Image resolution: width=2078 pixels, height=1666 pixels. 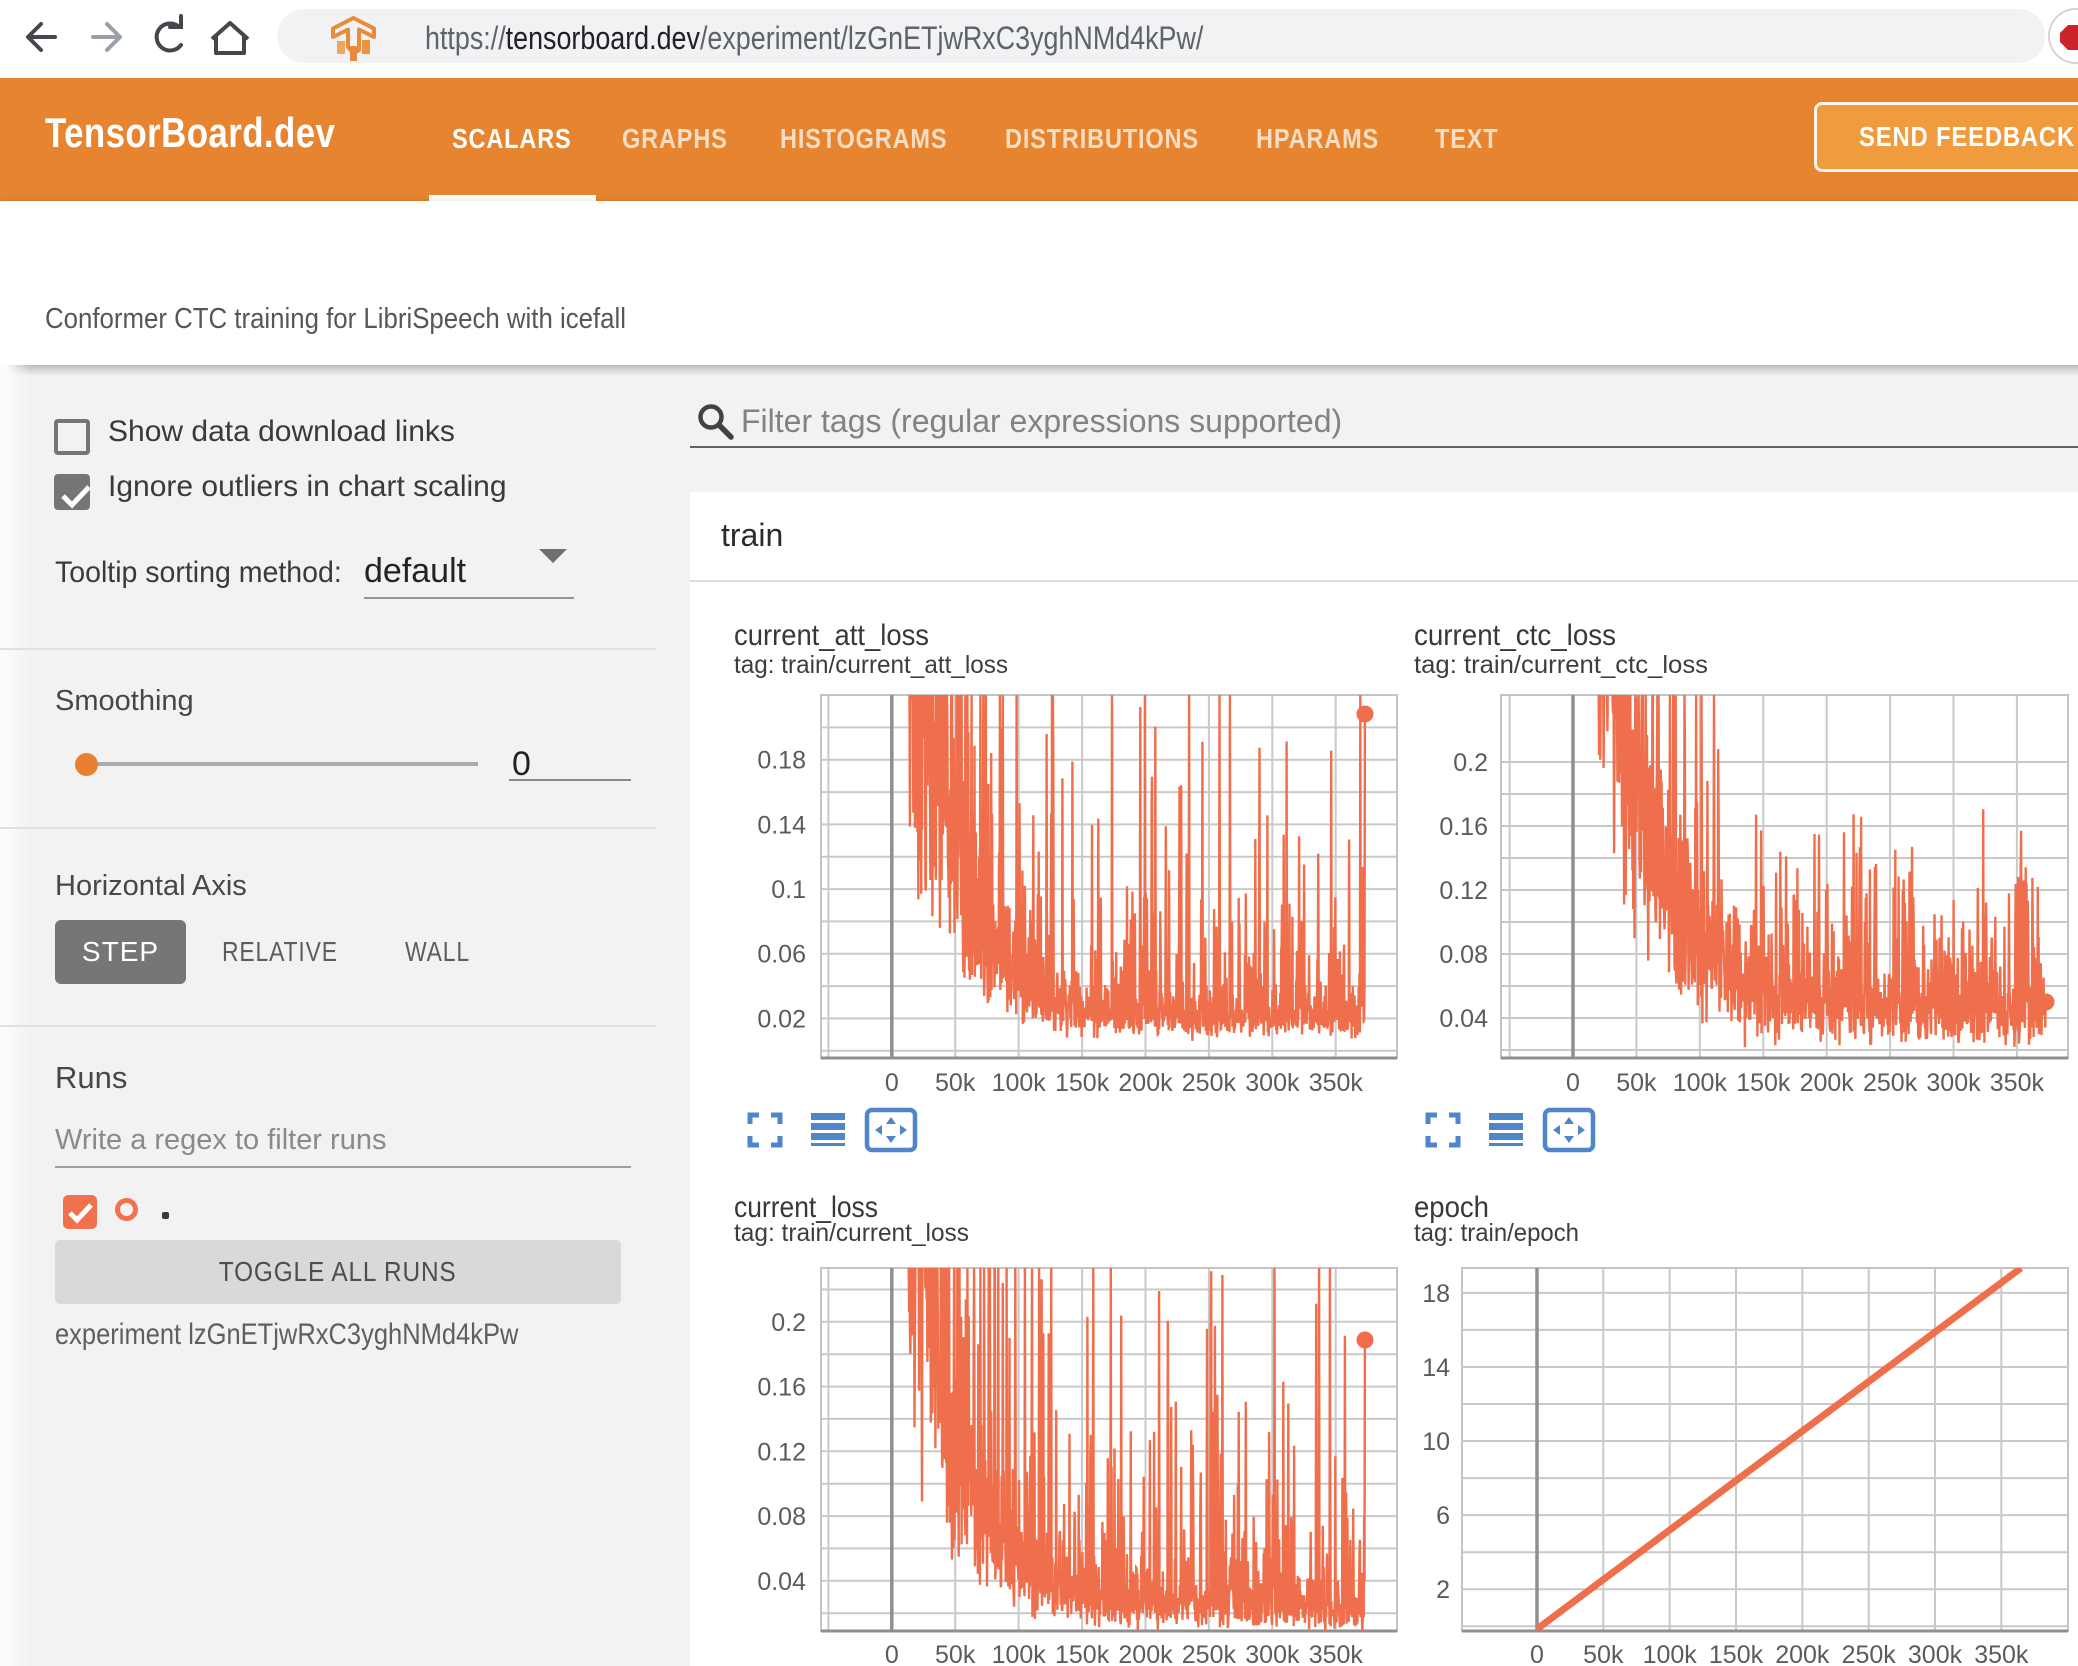 What do you see at coordinates (1515, 635) in the screenshot?
I see `svg-text: current_ctc_loss` at bounding box center [1515, 635].